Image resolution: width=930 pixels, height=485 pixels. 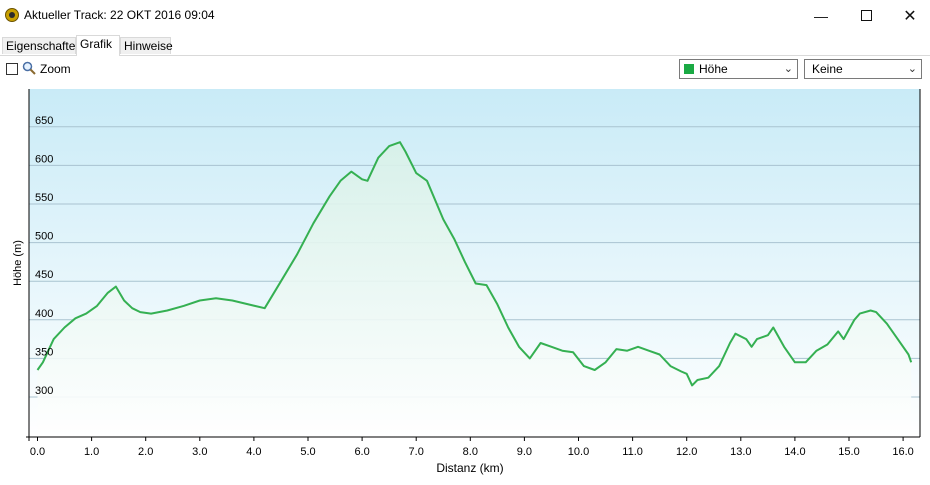 I want to click on x-tick-label: 12.0, so click(x=686, y=452).